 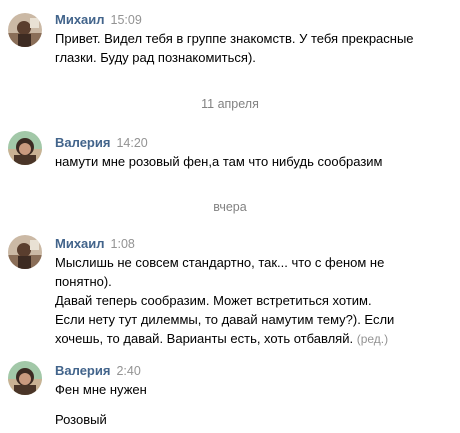 I want to click on message-header: Михаил 15:09, so click(x=98, y=20).